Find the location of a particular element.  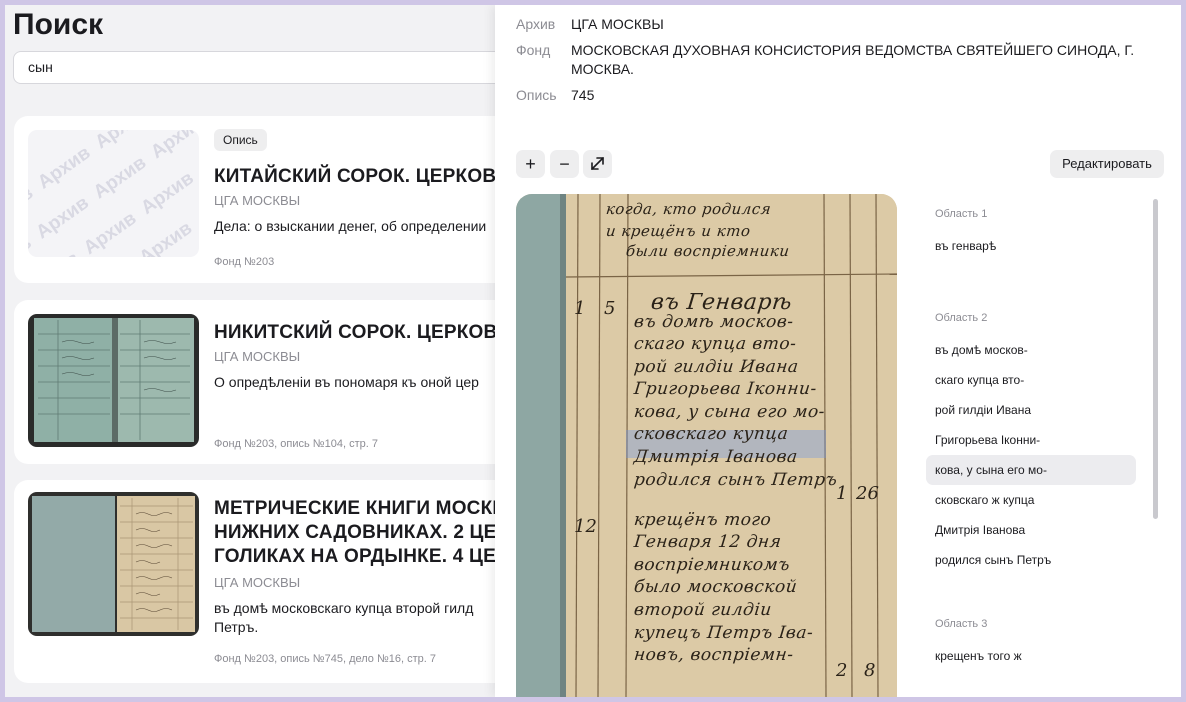

opis-label: Опись is located at coordinates (536, 95).